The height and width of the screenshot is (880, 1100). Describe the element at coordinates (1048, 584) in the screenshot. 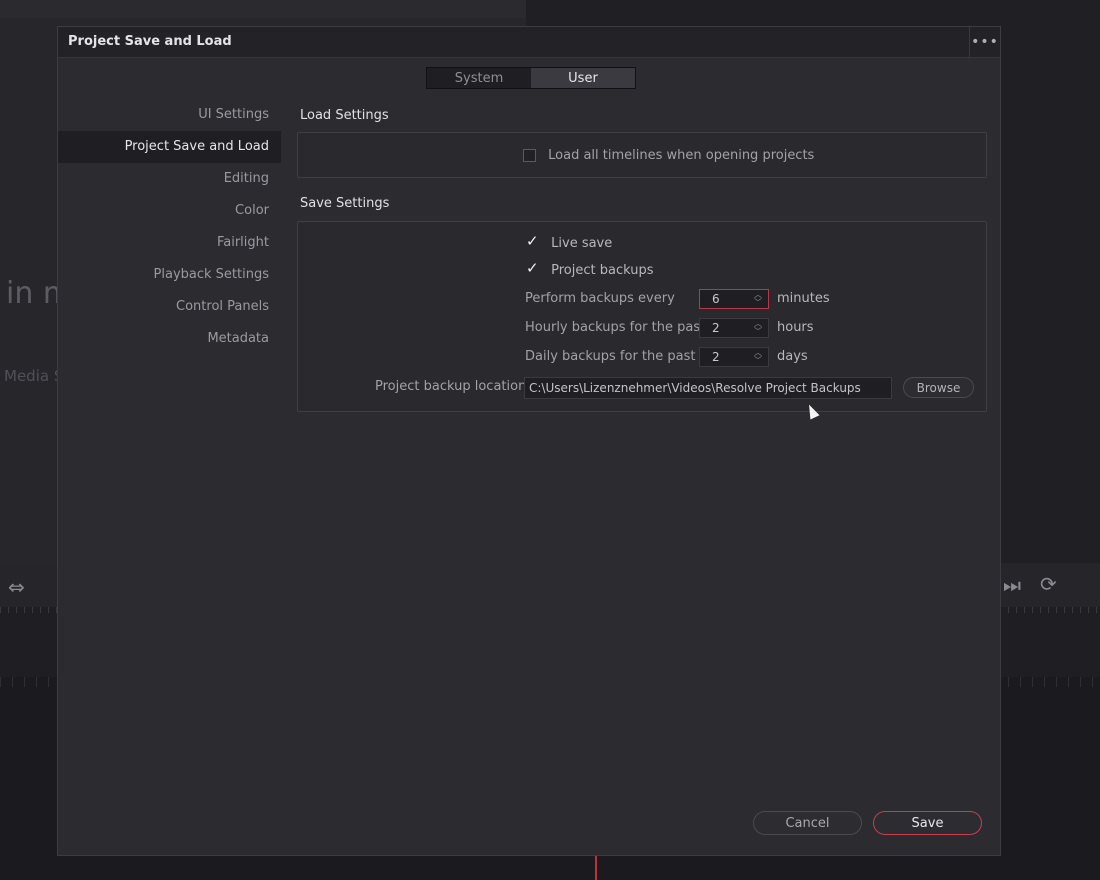

I see `loop-icon: ⟳` at that location.